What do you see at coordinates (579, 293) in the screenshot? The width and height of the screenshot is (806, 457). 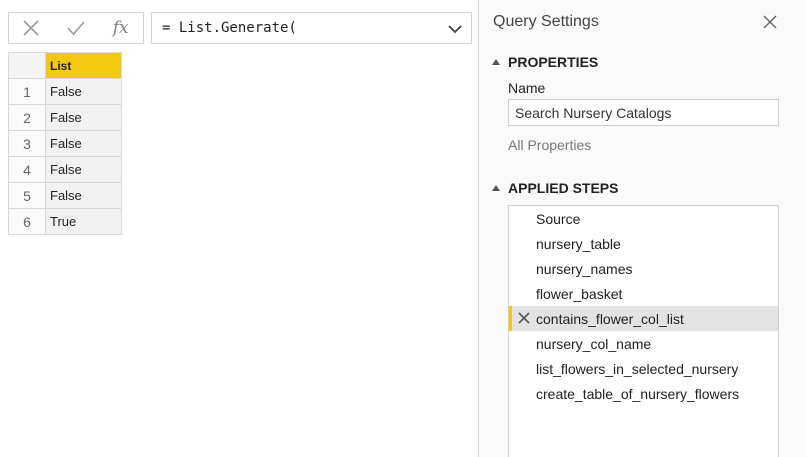 I see `step-label: flower_basket` at bounding box center [579, 293].